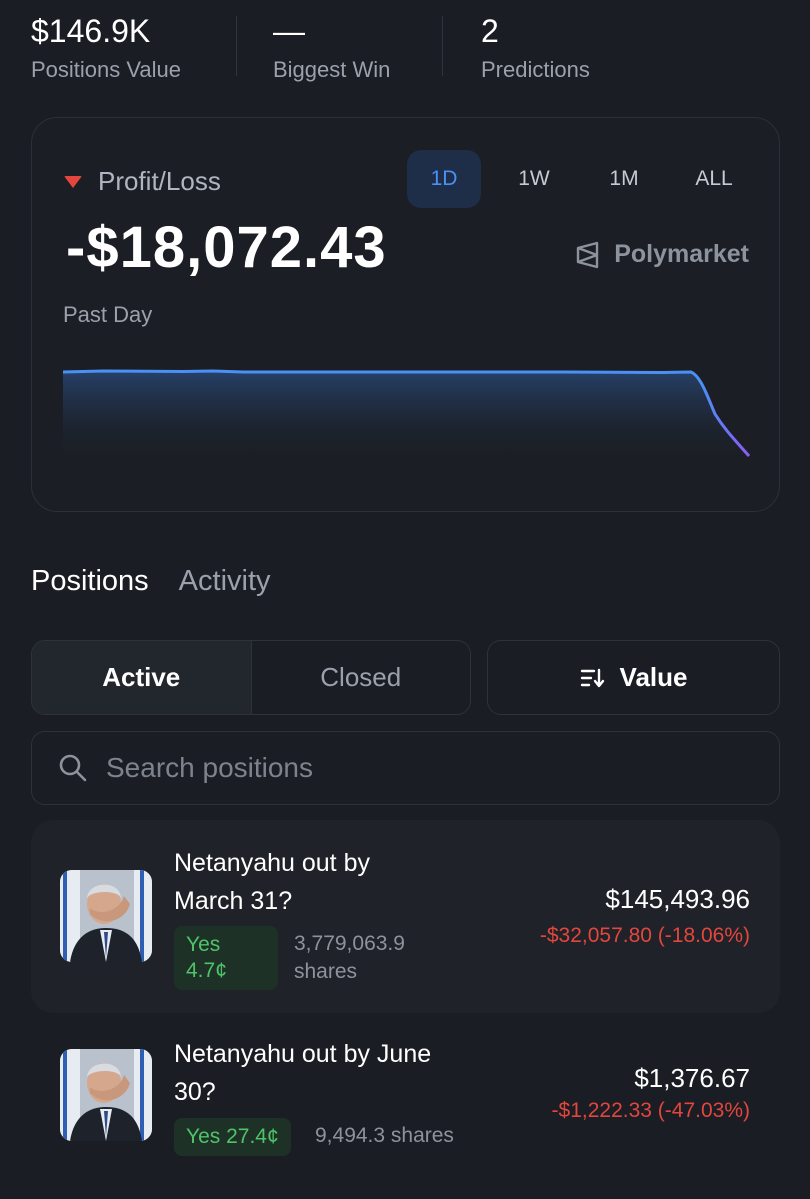  What do you see at coordinates (535, 48) in the screenshot?
I see `stat-predictions: 2 Predictions` at bounding box center [535, 48].